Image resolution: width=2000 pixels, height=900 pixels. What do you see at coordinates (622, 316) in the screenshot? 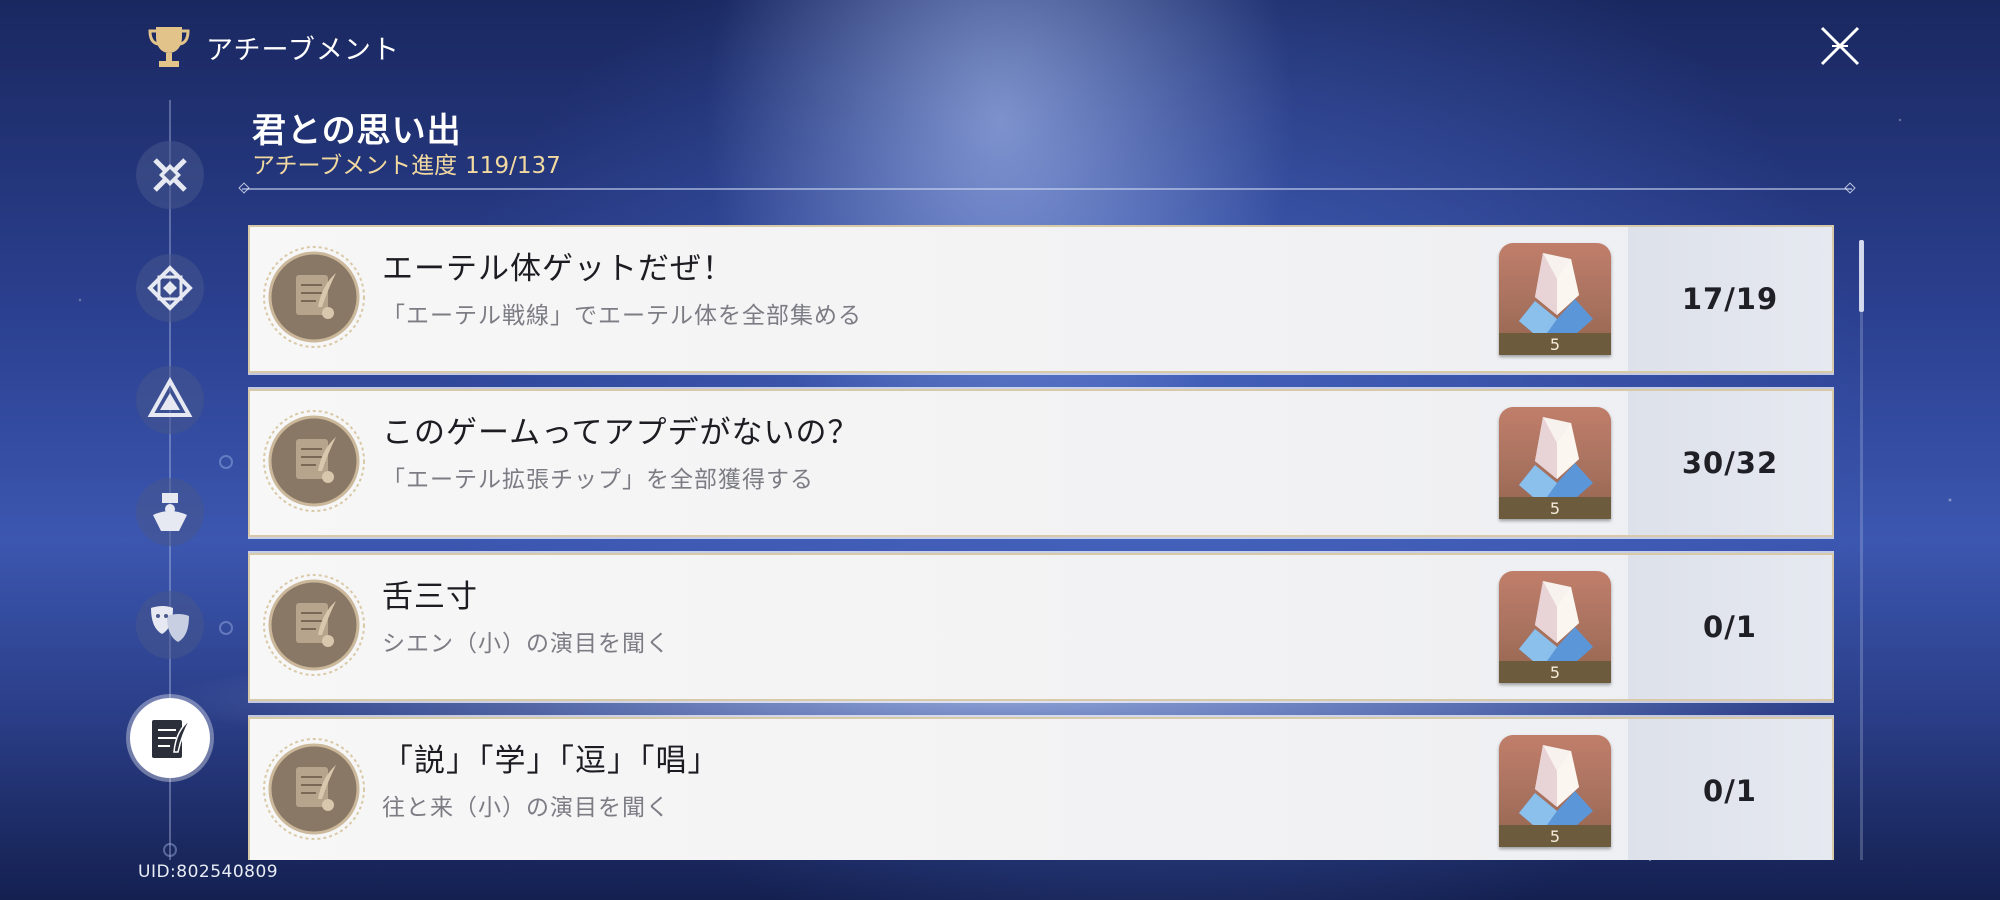
I see `achievement-description: 「エーテル戦線」でエーテル体を全部集める` at bounding box center [622, 316].